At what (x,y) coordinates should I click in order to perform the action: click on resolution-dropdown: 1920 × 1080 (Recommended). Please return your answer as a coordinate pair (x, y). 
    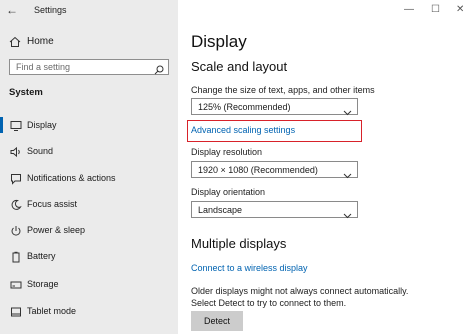
    Looking at the image, I should click on (274, 170).